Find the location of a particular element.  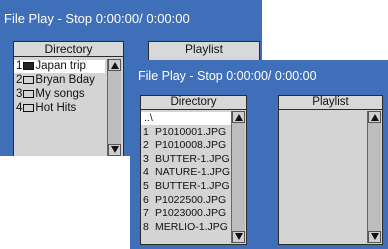

file-number: 7 is located at coordinates (146, 213).